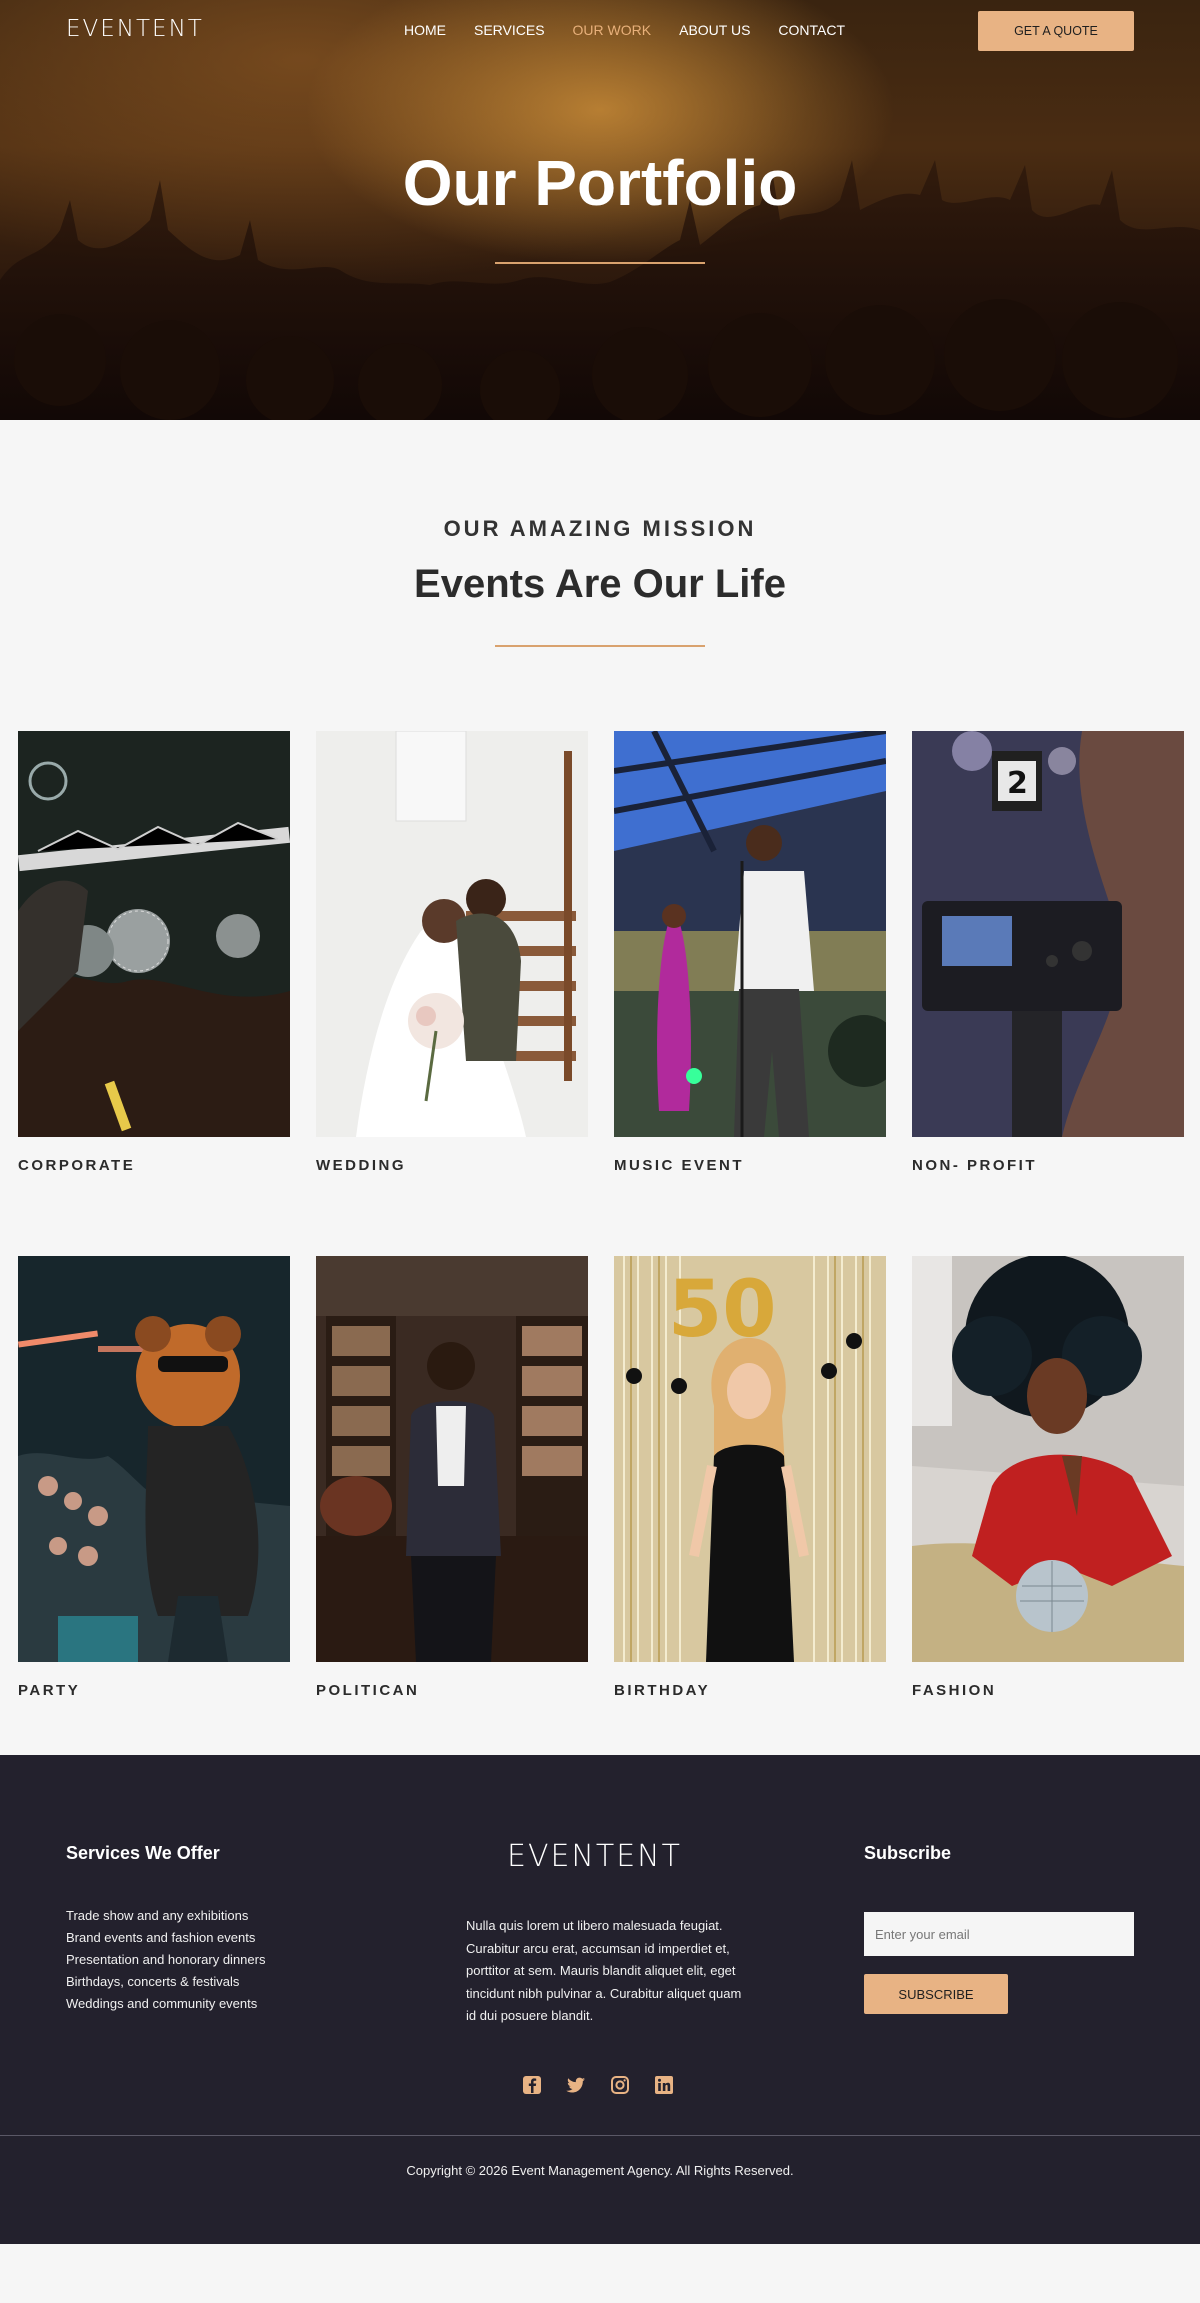 This screenshot has height=2303, width=1200. I want to click on linkedin-icon, so click(664, 2085).